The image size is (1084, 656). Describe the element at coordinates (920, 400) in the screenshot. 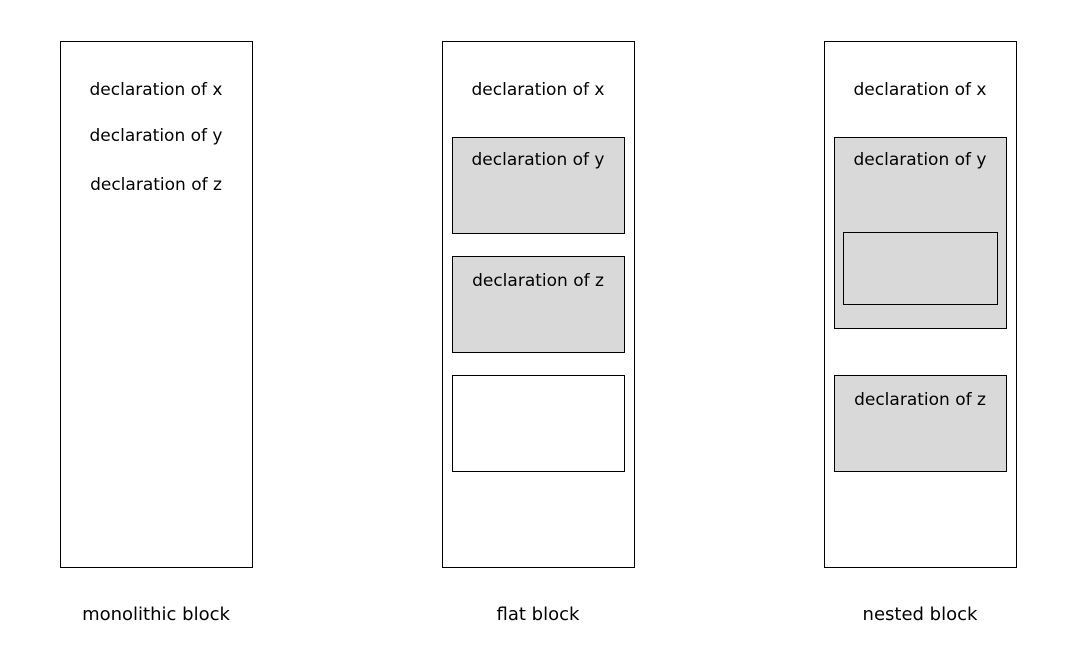

I see `nested-block-z-label: declaration of z` at that location.